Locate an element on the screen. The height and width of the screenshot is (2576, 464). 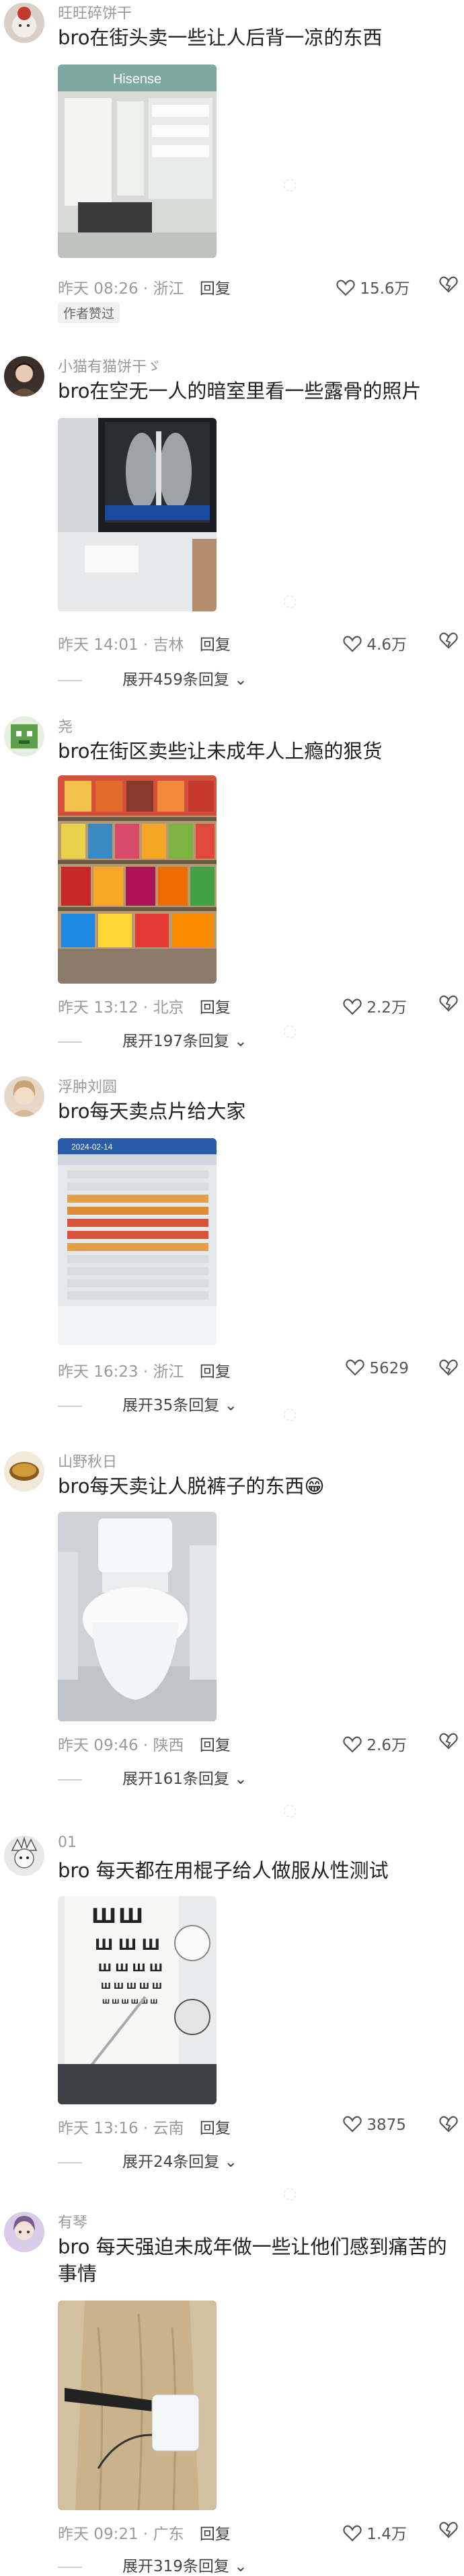
expand-replies-label: 展开161条回复 is located at coordinates (175, 1779).